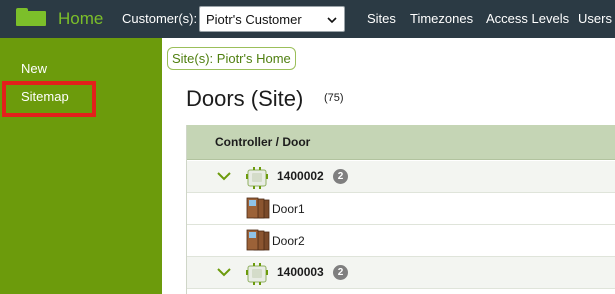 This screenshot has height=294, width=615. What do you see at coordinates (31, 17) in the screenshot?
I see `folder-logo-icon` at bounding box center [31, 17].